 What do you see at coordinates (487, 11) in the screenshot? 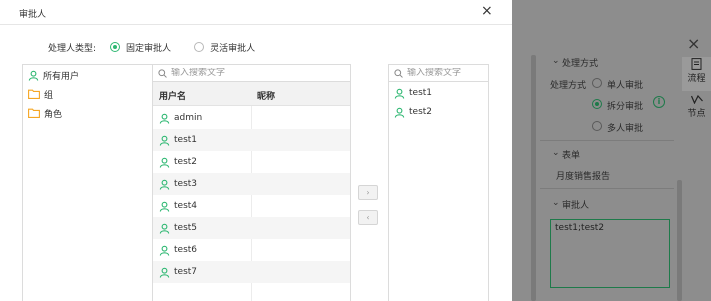
I see `close-icon: ×` at bounding box center [487, 11].